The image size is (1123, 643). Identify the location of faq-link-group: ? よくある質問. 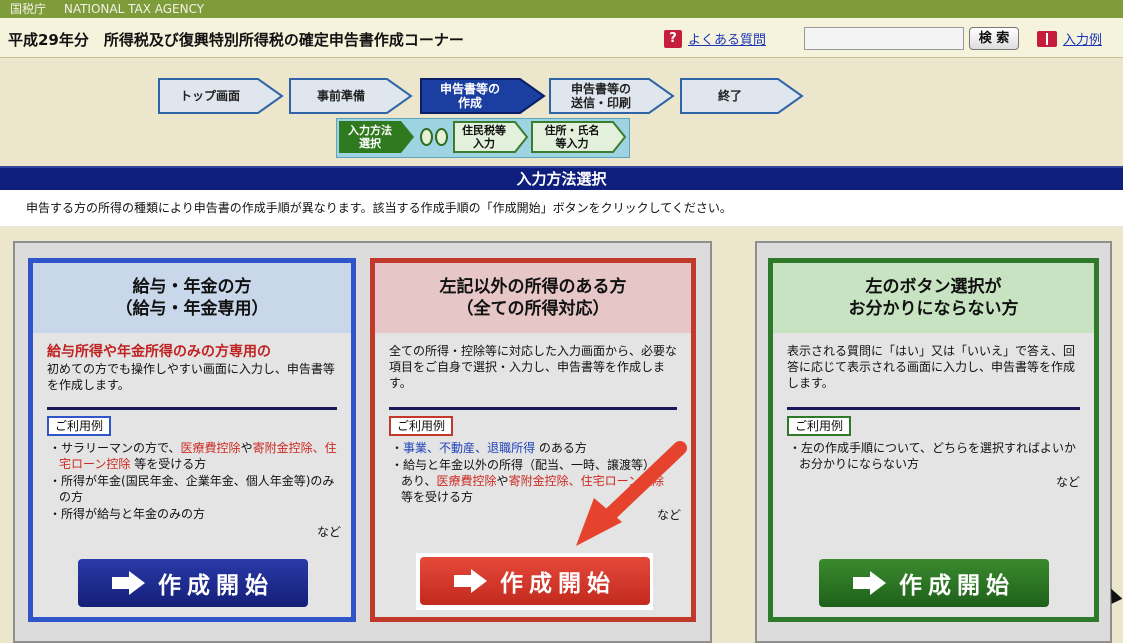
(715, 38).